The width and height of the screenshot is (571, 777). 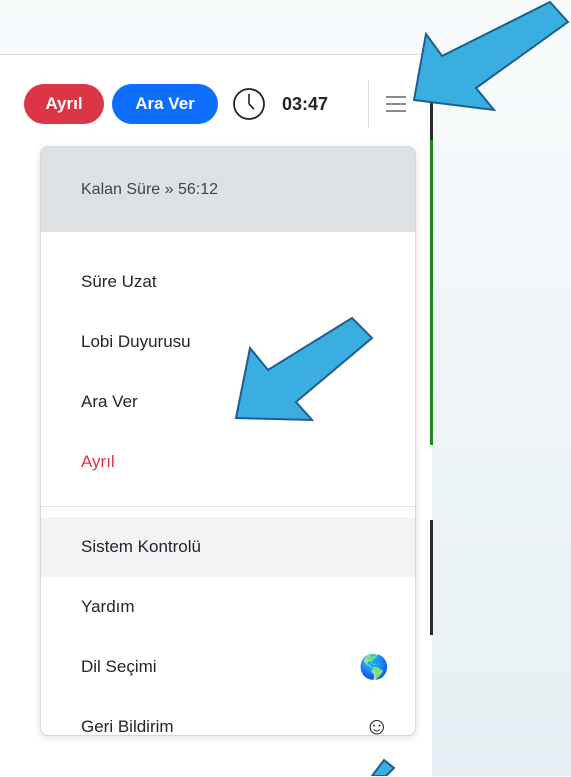 I want to click on hamburger-menu-icon, so click(x=396, y=104).